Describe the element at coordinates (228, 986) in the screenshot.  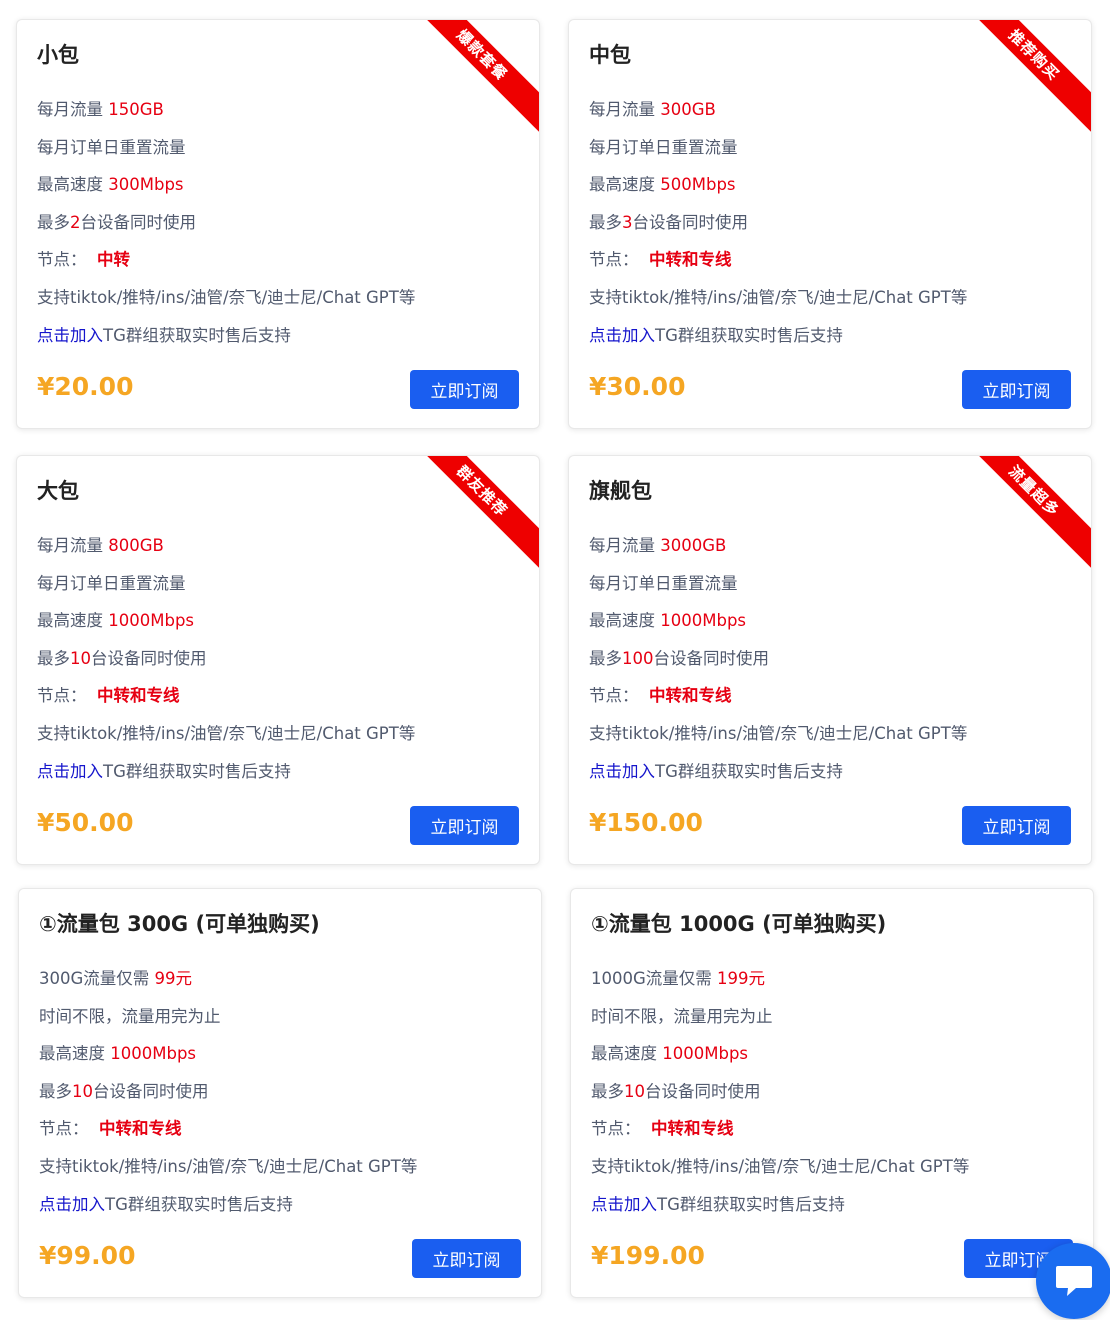
I see `feature-traffic: 300G流量仅需 99元` at that location.